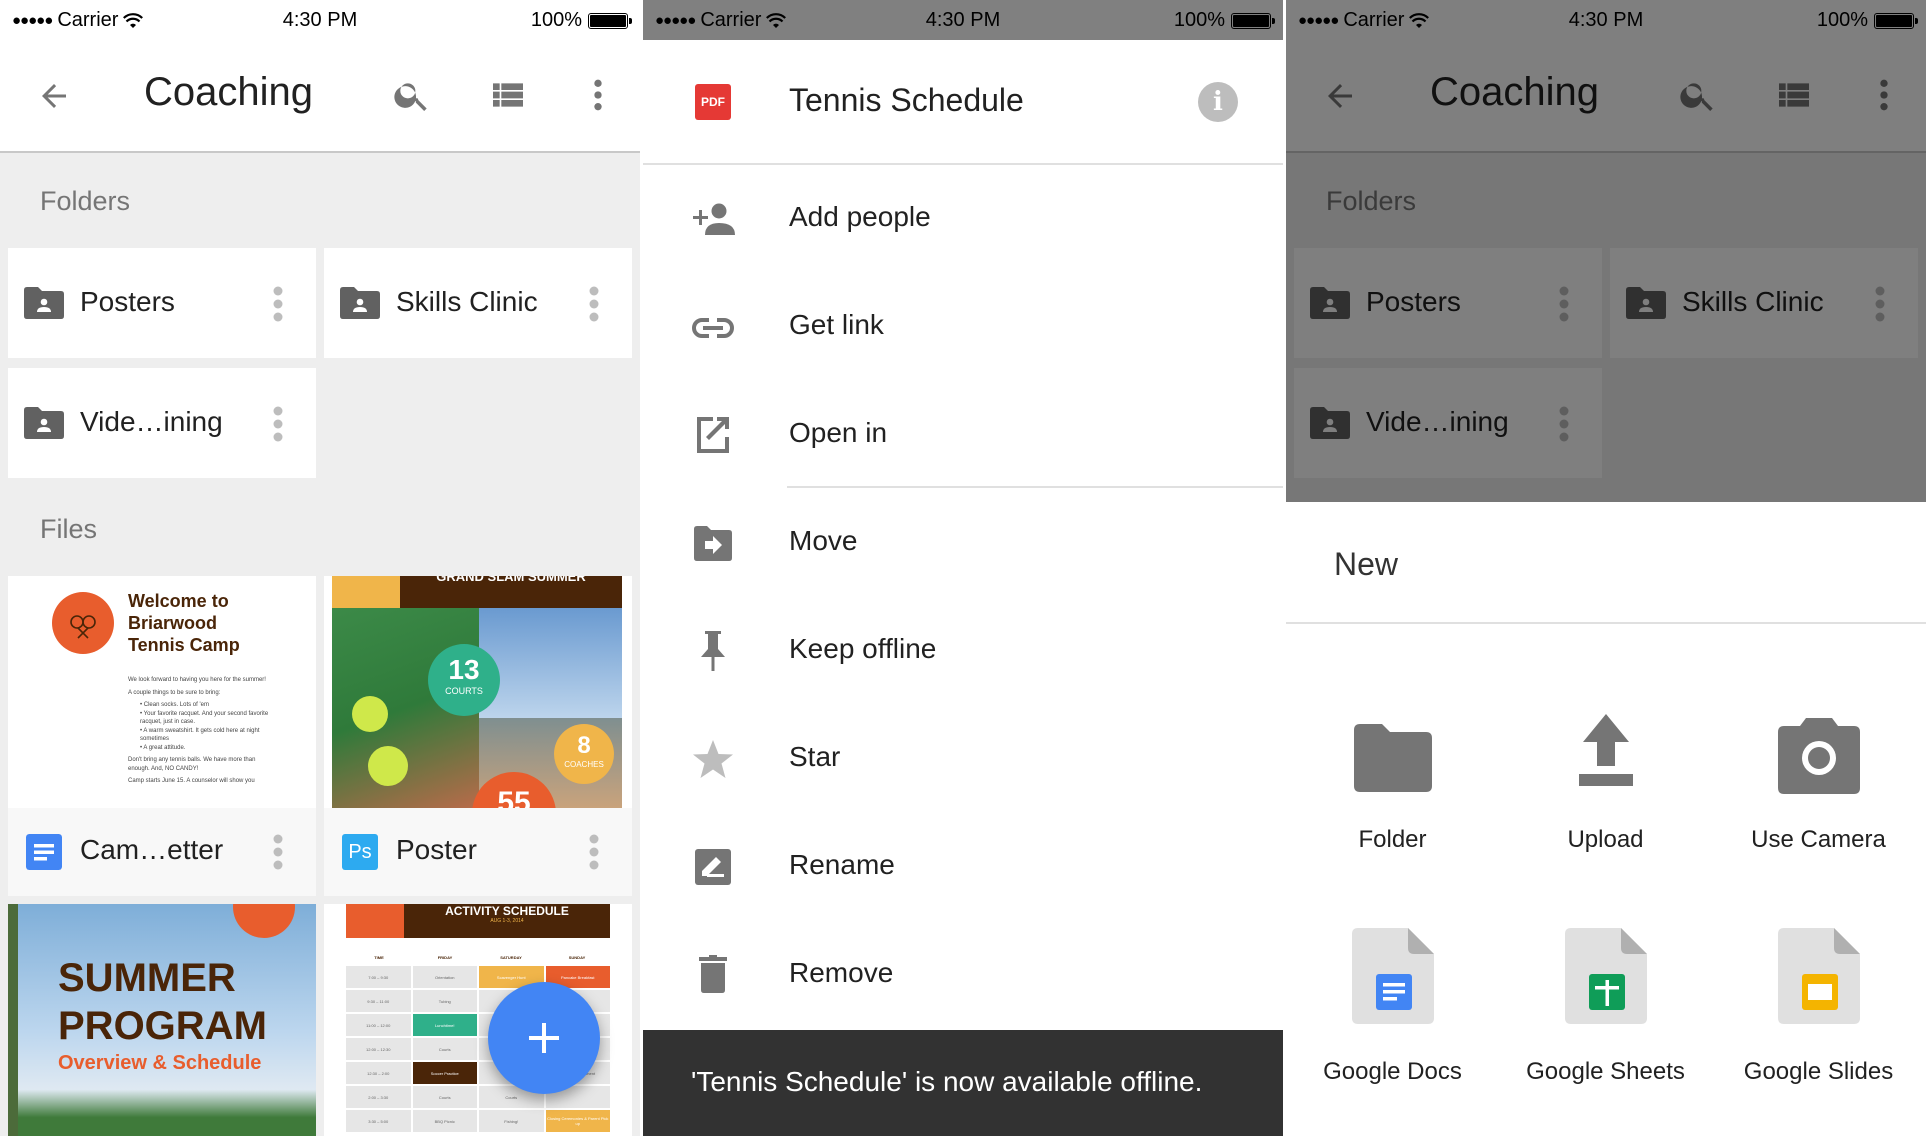 Image resolution: width=1926 pixels, height=1136 pixels. What do you see at coordinates (162, 303) in the screenshot?
I see `folder-card: Posters` at bounding box center [162, 303].